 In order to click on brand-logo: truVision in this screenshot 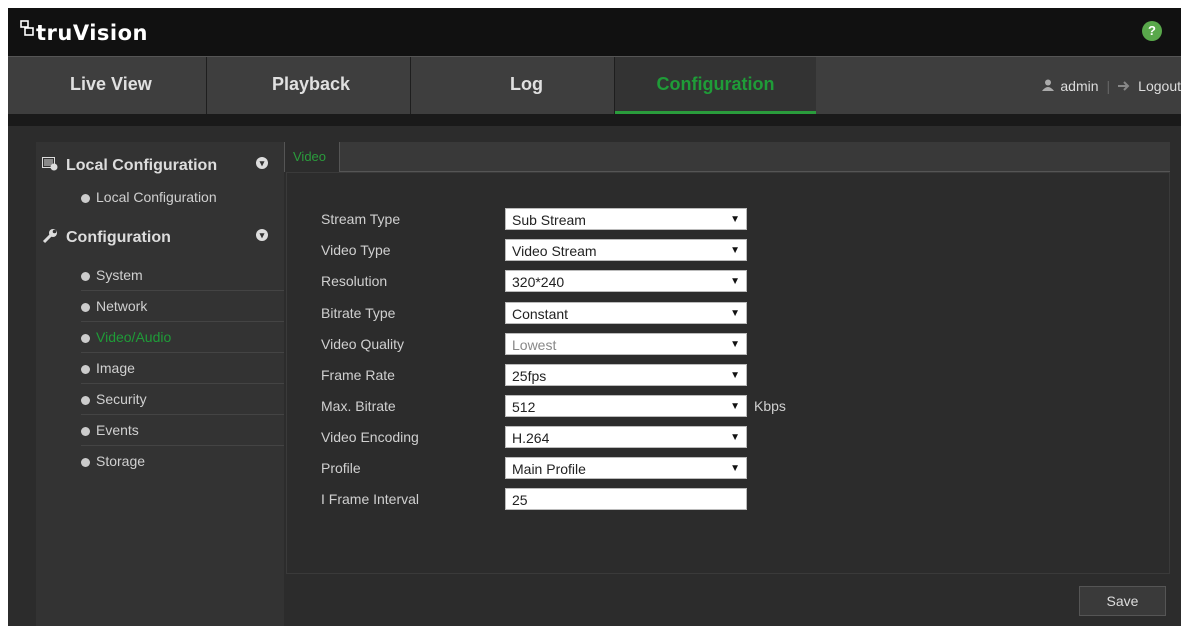, I will do `click(84, 32)`.